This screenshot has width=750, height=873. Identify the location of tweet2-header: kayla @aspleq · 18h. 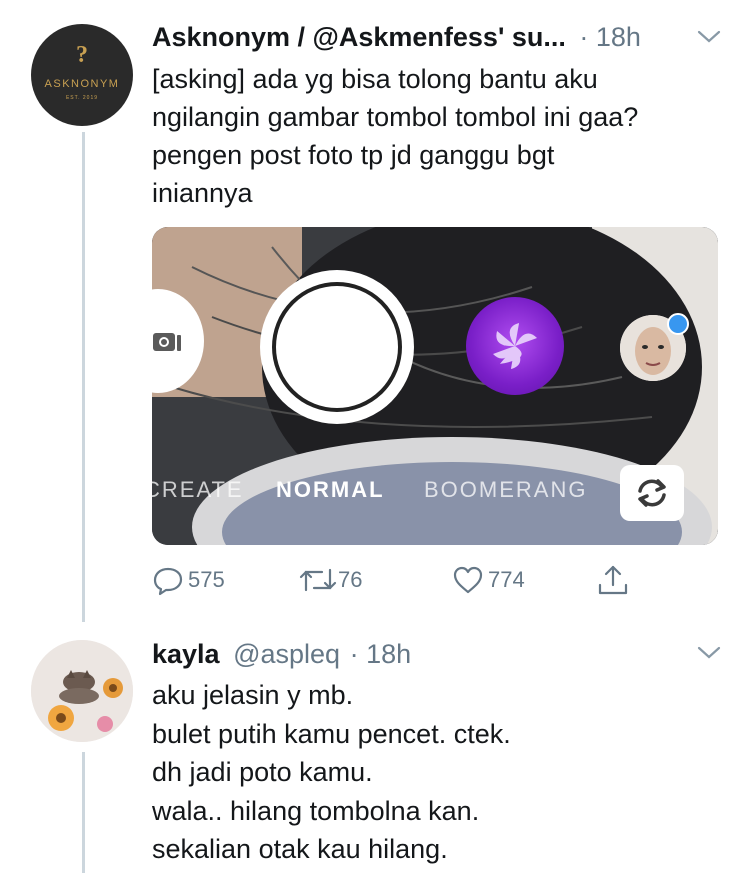
(281, 654).